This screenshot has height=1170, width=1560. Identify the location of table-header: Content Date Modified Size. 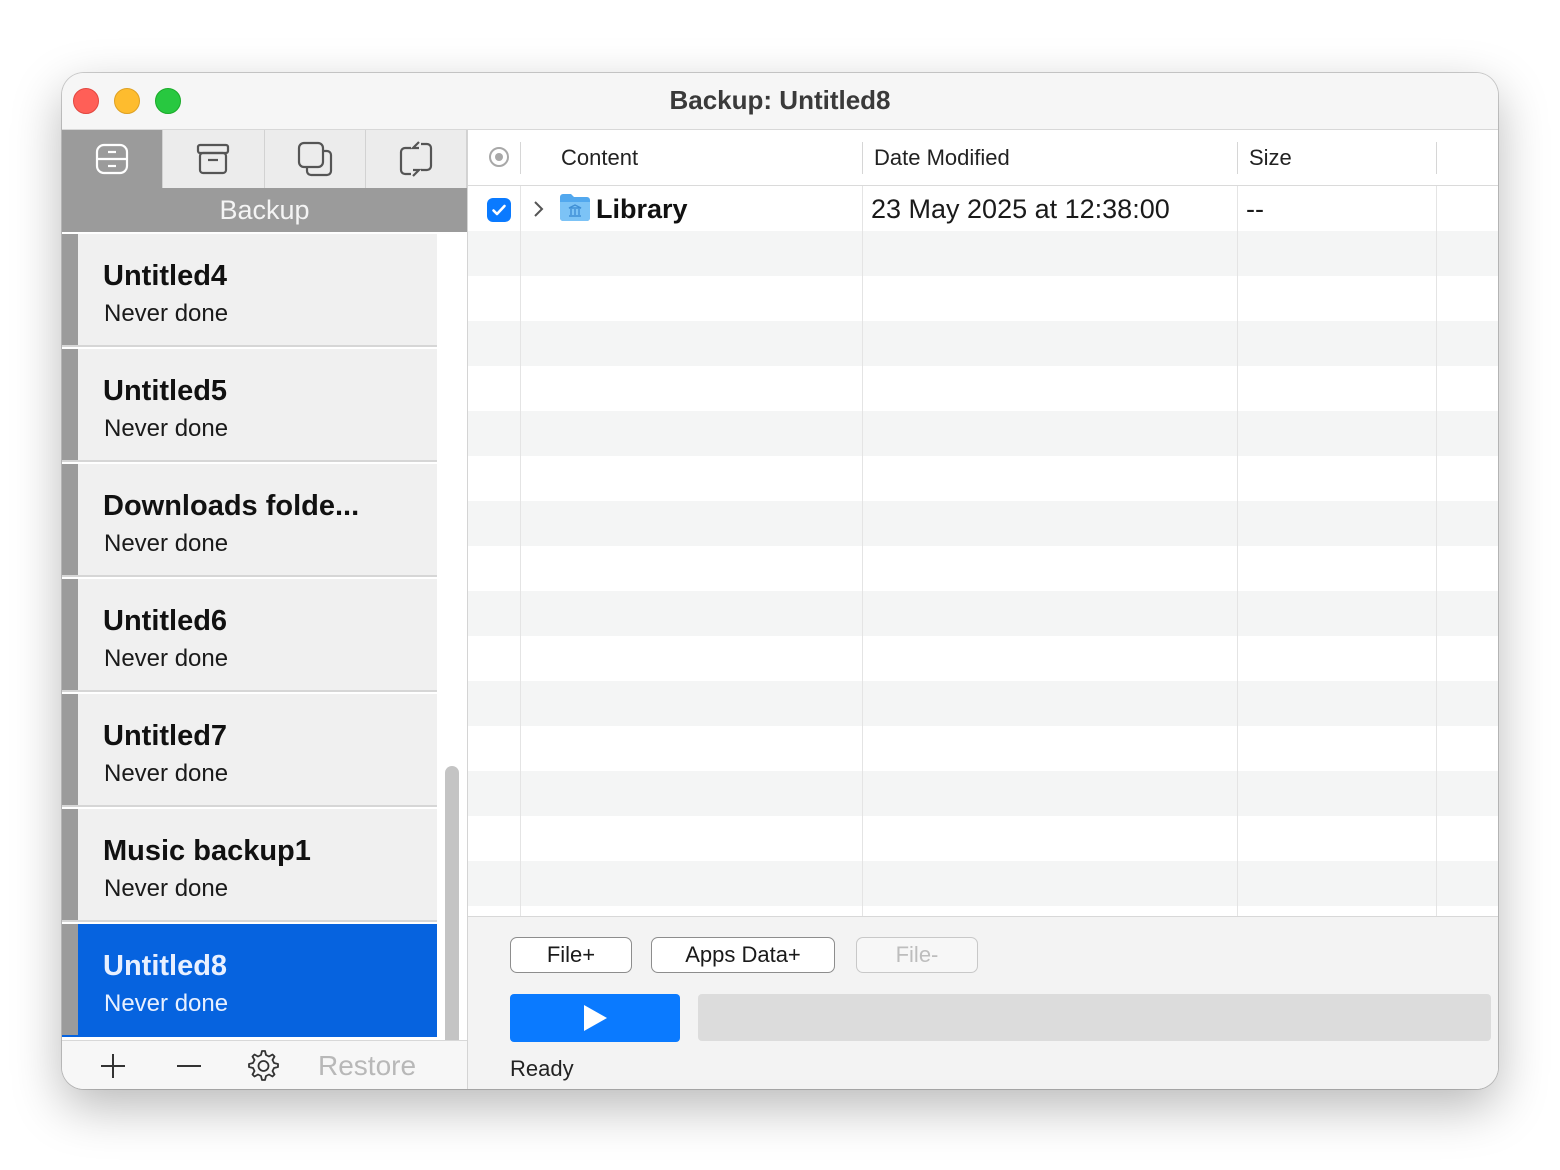
(983, 158).